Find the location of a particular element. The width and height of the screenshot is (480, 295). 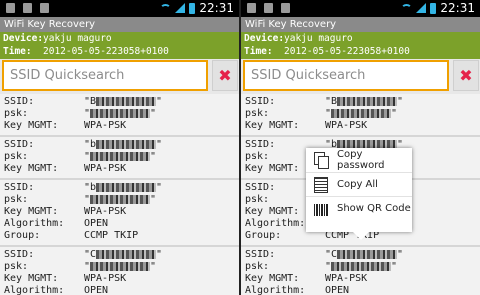

menu-item-label: Copy password is located at coordinates (361, 160).